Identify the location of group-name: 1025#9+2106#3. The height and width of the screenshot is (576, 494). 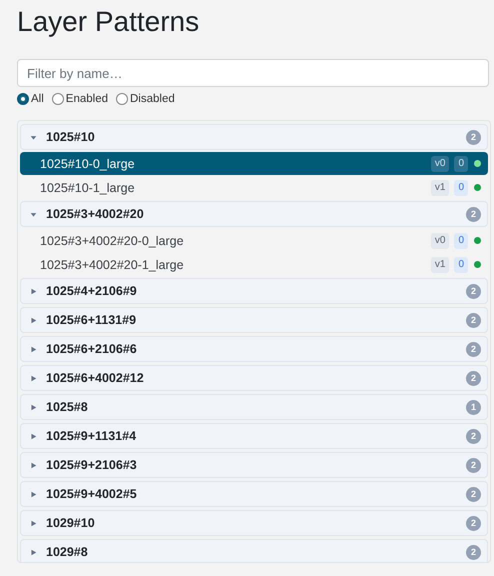
(92, 465).